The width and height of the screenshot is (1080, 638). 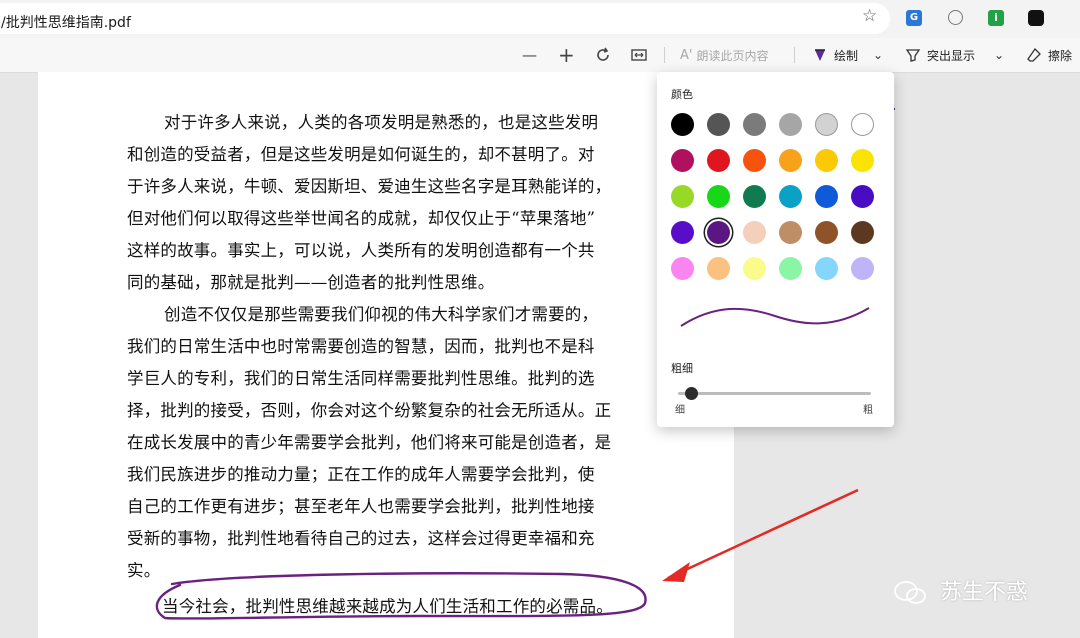 I want to click on wechat-icon, so click(x=910, y=592).